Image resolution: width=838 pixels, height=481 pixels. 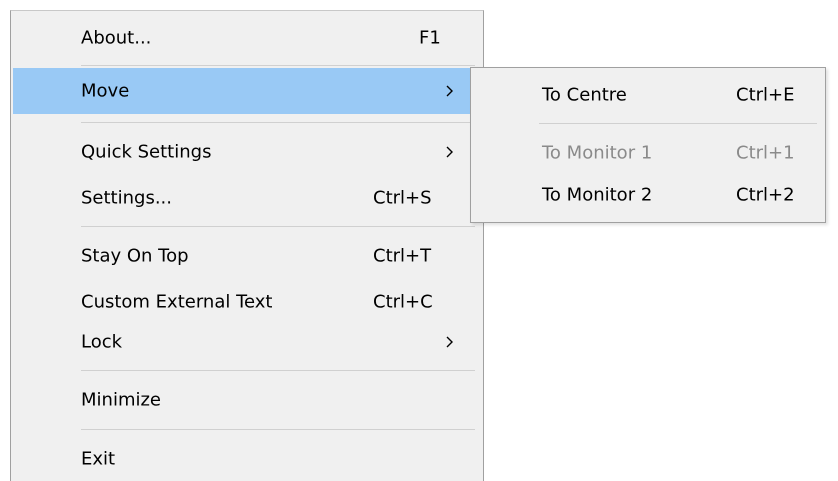 What do you see at coordinates (146, 152) in the screenshot?
I see `menu-item-label: Quick Settings` at bounding box center [146, 152].